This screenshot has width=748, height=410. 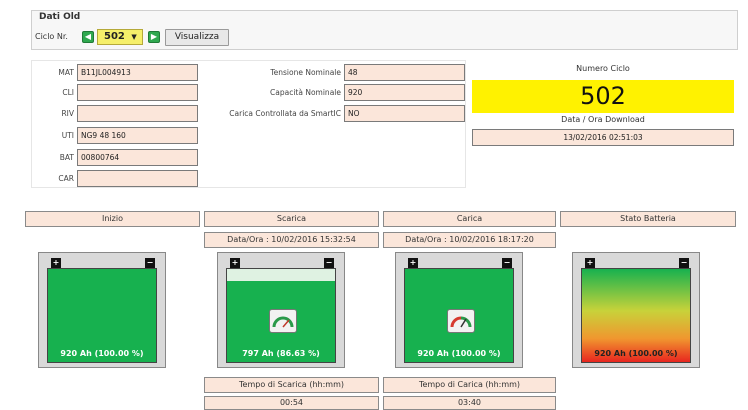 I want to click on visualizza-button: Visualizza, so click(x=197, y=37).